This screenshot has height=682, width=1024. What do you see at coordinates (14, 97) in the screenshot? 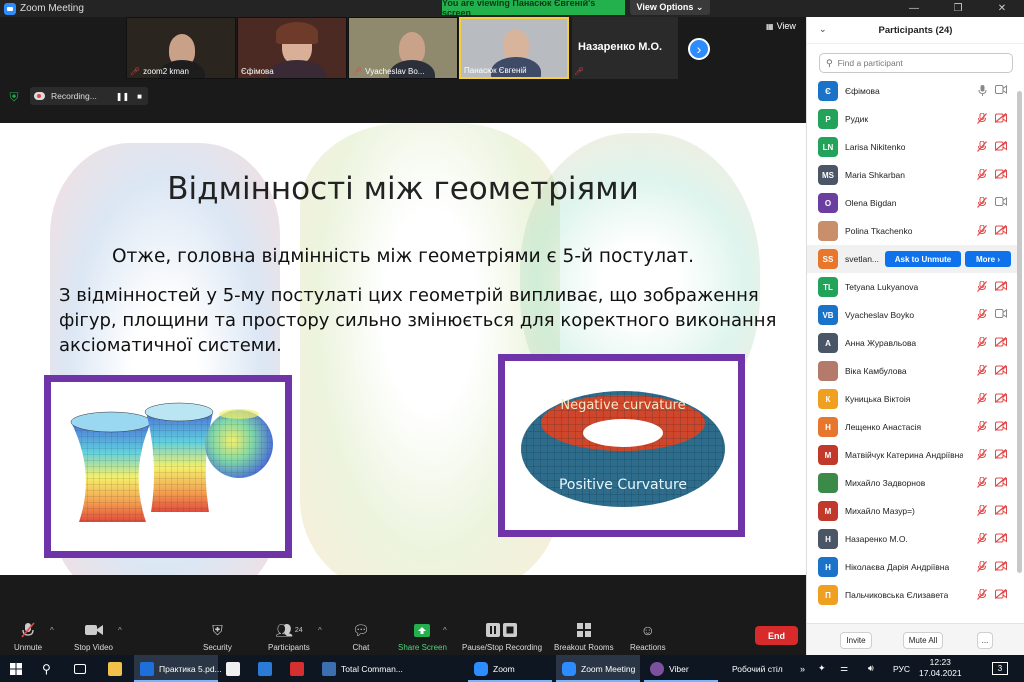
I see `encryption-shield-icon: ⛨` at bounding box center [14, 97].